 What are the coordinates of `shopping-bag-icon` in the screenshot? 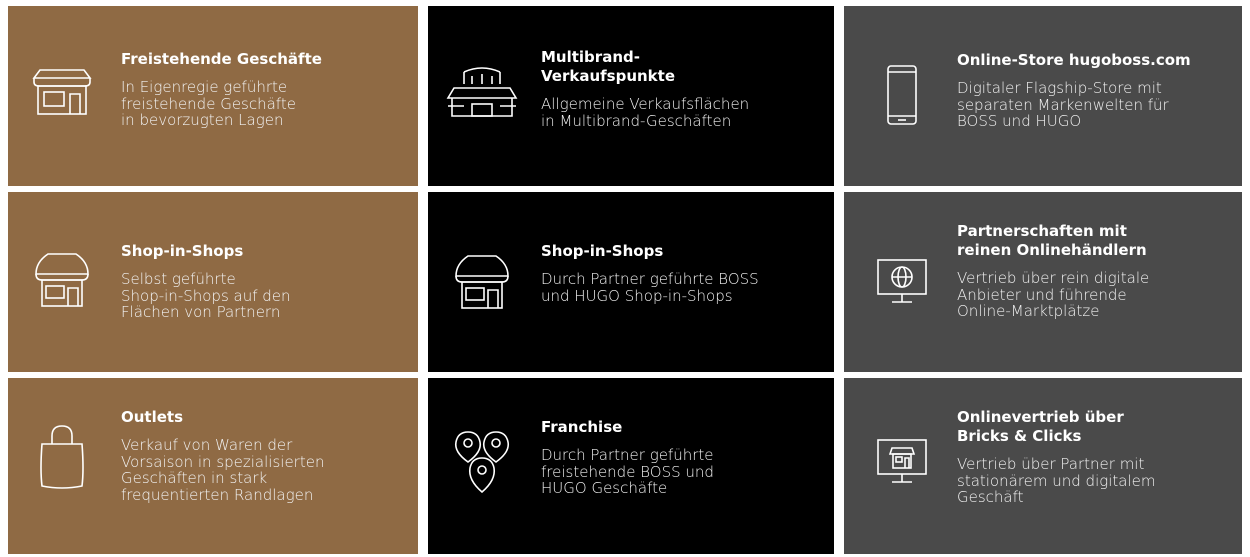 It's located at (62, 456).